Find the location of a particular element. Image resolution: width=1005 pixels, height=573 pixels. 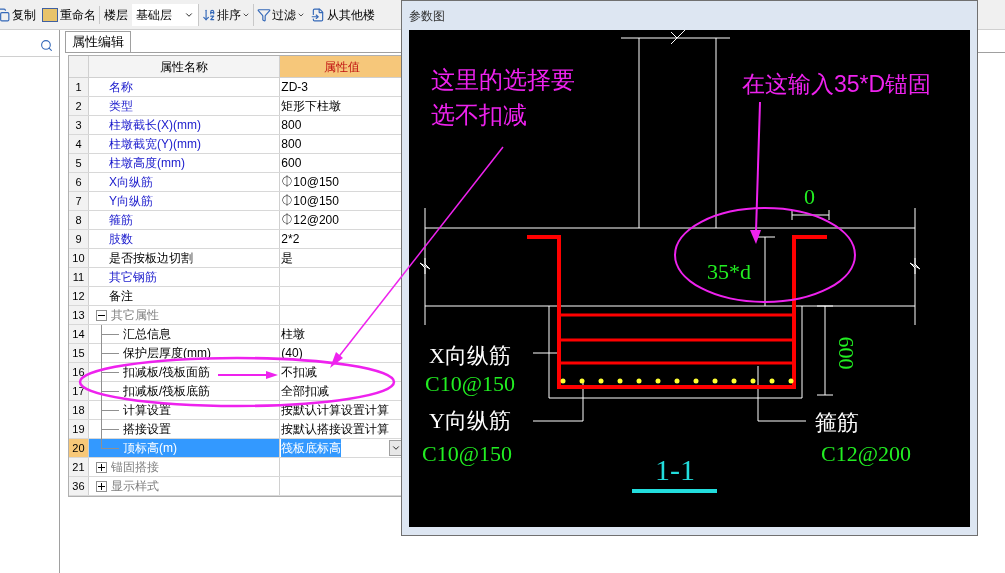

row-number: 10 is located at coordinates (79, 258).